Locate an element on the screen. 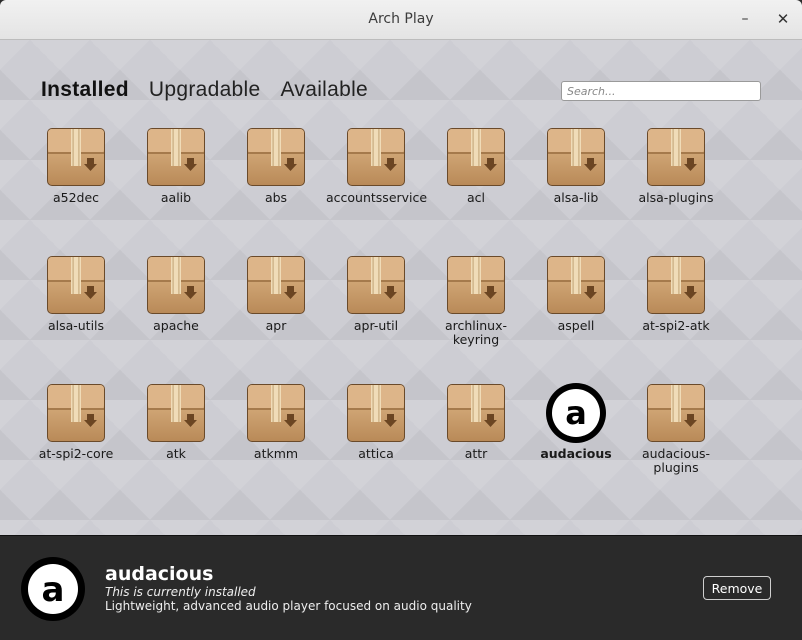 The height and width of the screenshot is (640, 802). package-item: at-spi2-atk is located at coordinates (676, 293).